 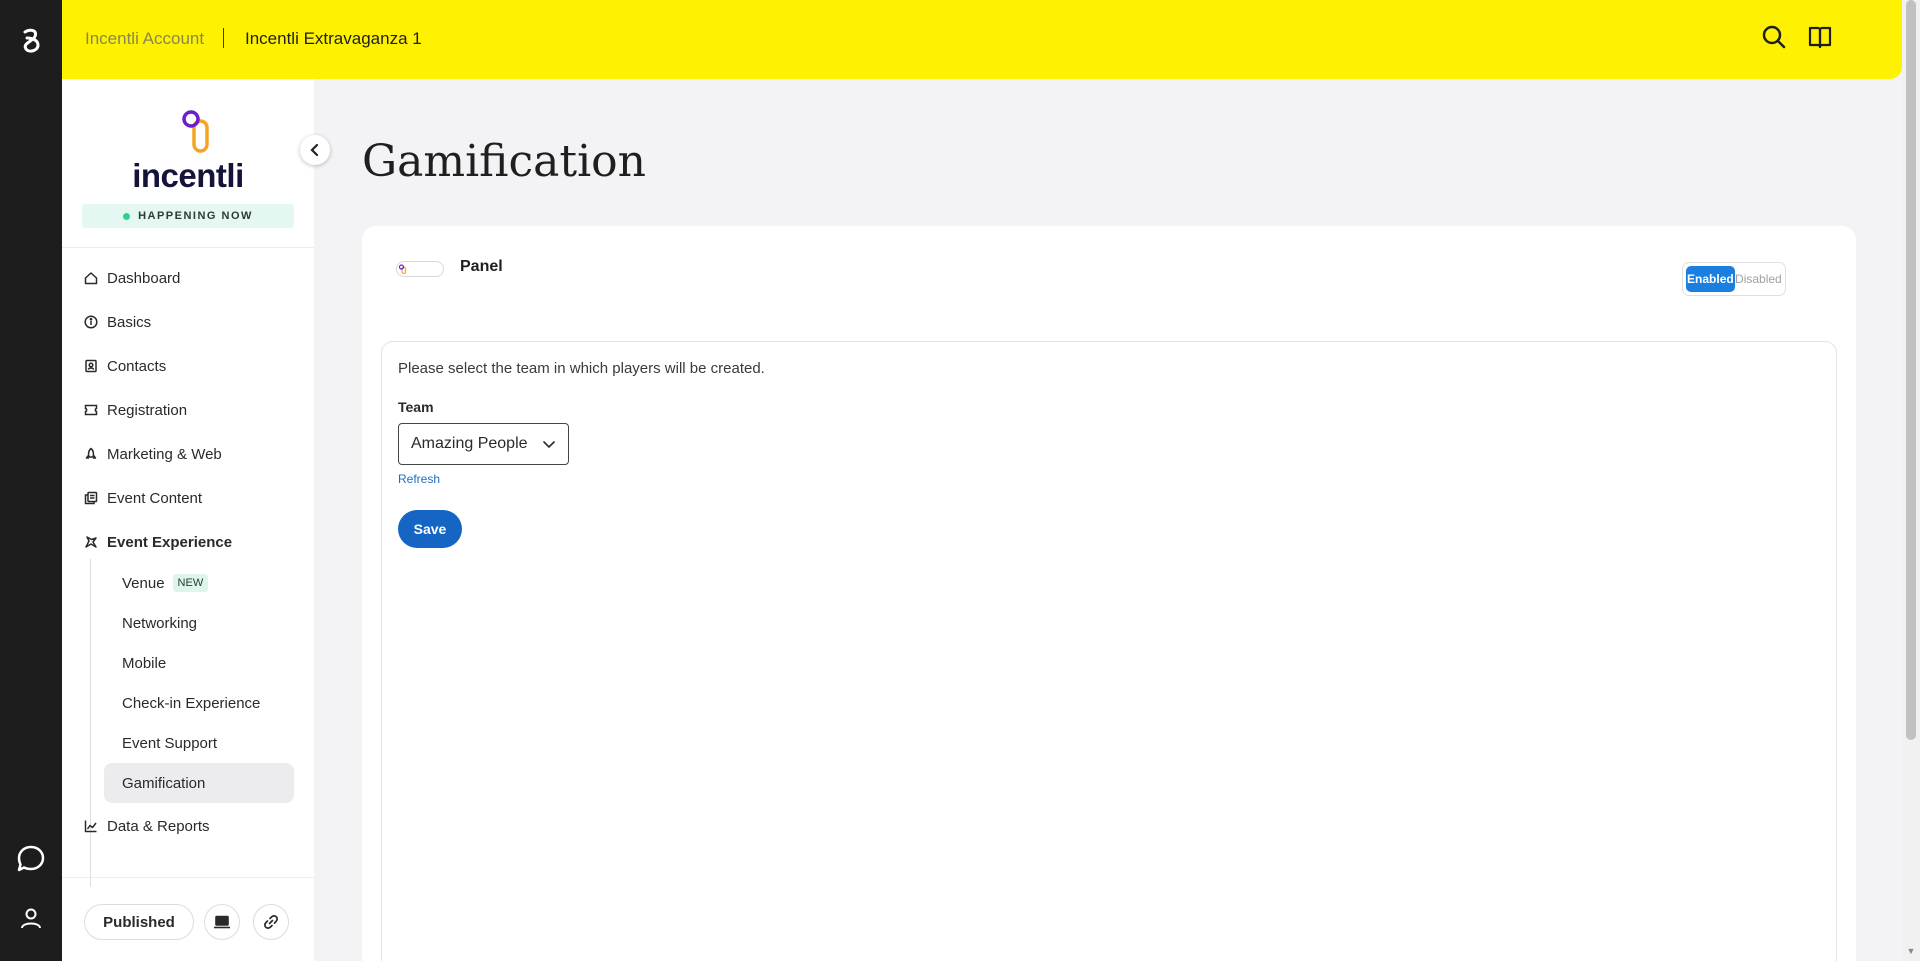 I want to click on sub-item-gamification: Gamification, so click(x=199, y=783).